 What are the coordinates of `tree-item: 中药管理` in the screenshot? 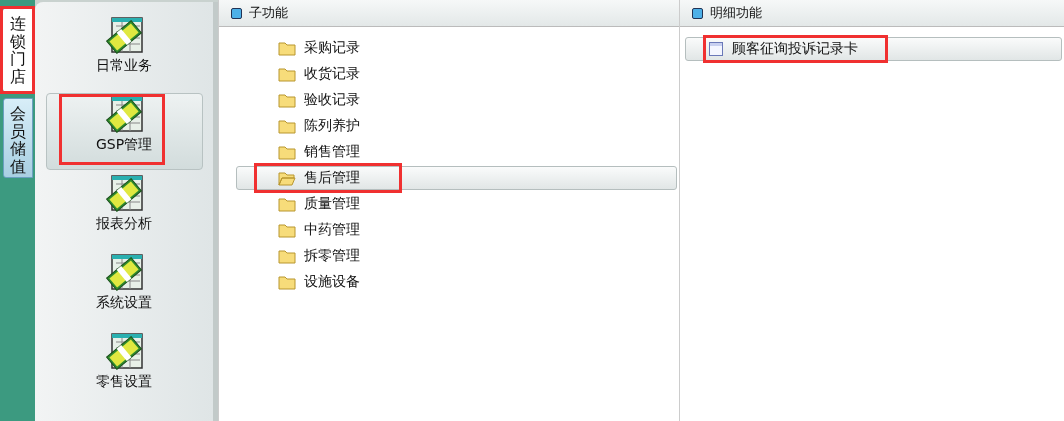 It's located at (456, 230).